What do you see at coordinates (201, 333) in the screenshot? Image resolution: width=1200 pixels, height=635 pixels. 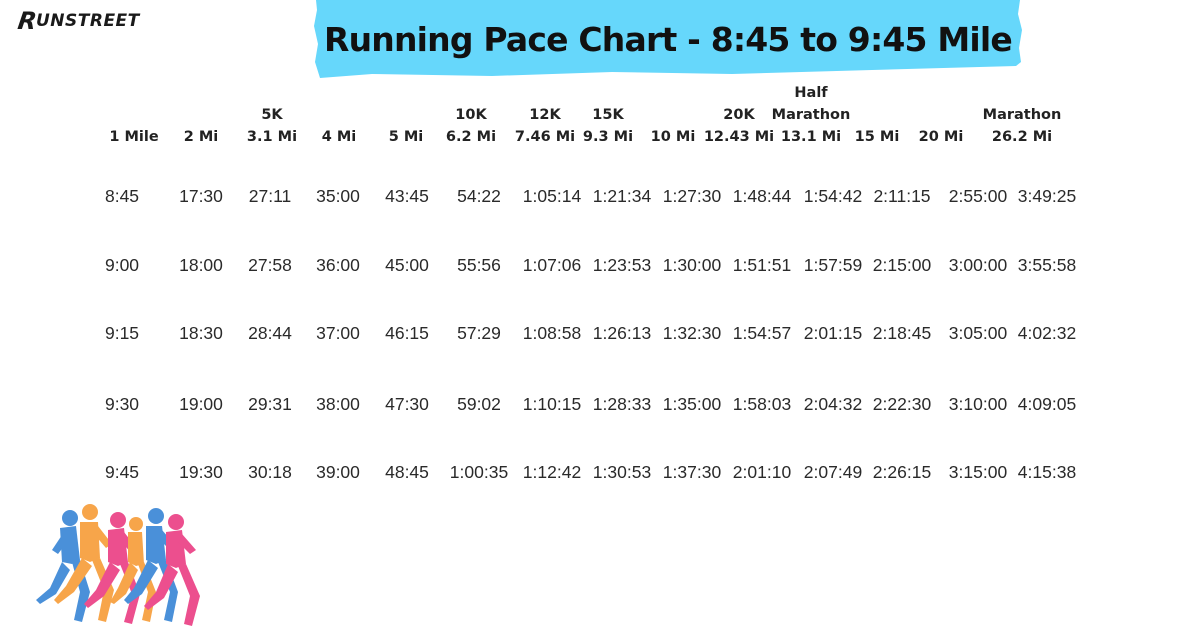 I see `pace-cell-r2-c1: 18:30` at bounding box center [201, 333].